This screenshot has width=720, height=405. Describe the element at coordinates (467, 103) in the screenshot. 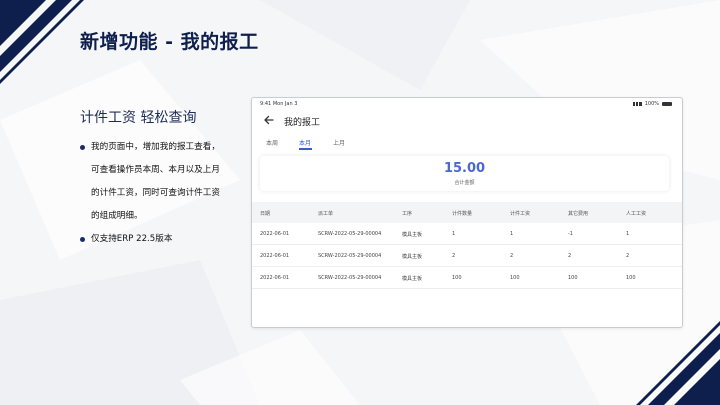

I see `status-bar: 9:41 Mon Jan 3 100%` at that location.